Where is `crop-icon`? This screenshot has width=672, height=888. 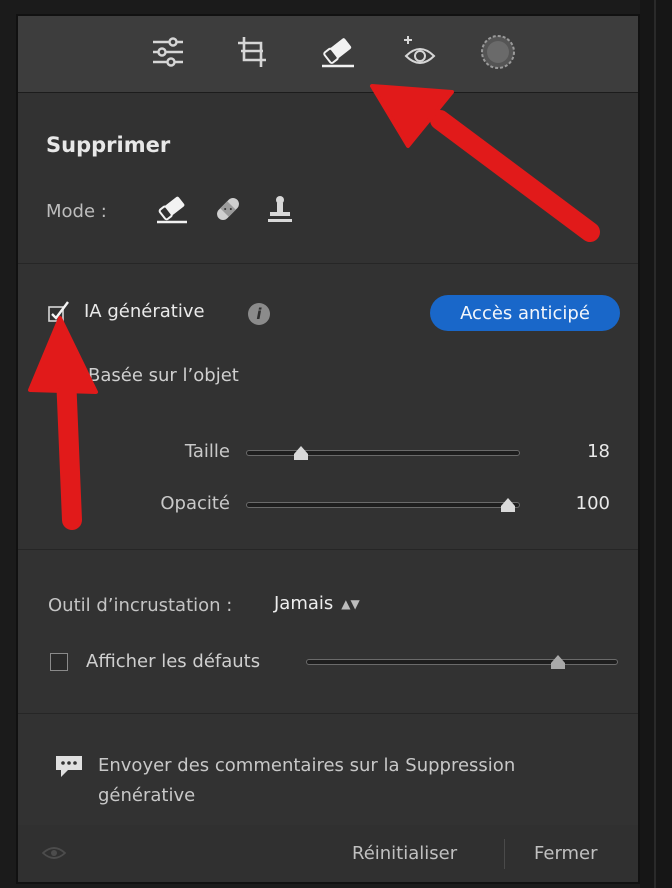
crop-icon is located at coordinates (252, 52).